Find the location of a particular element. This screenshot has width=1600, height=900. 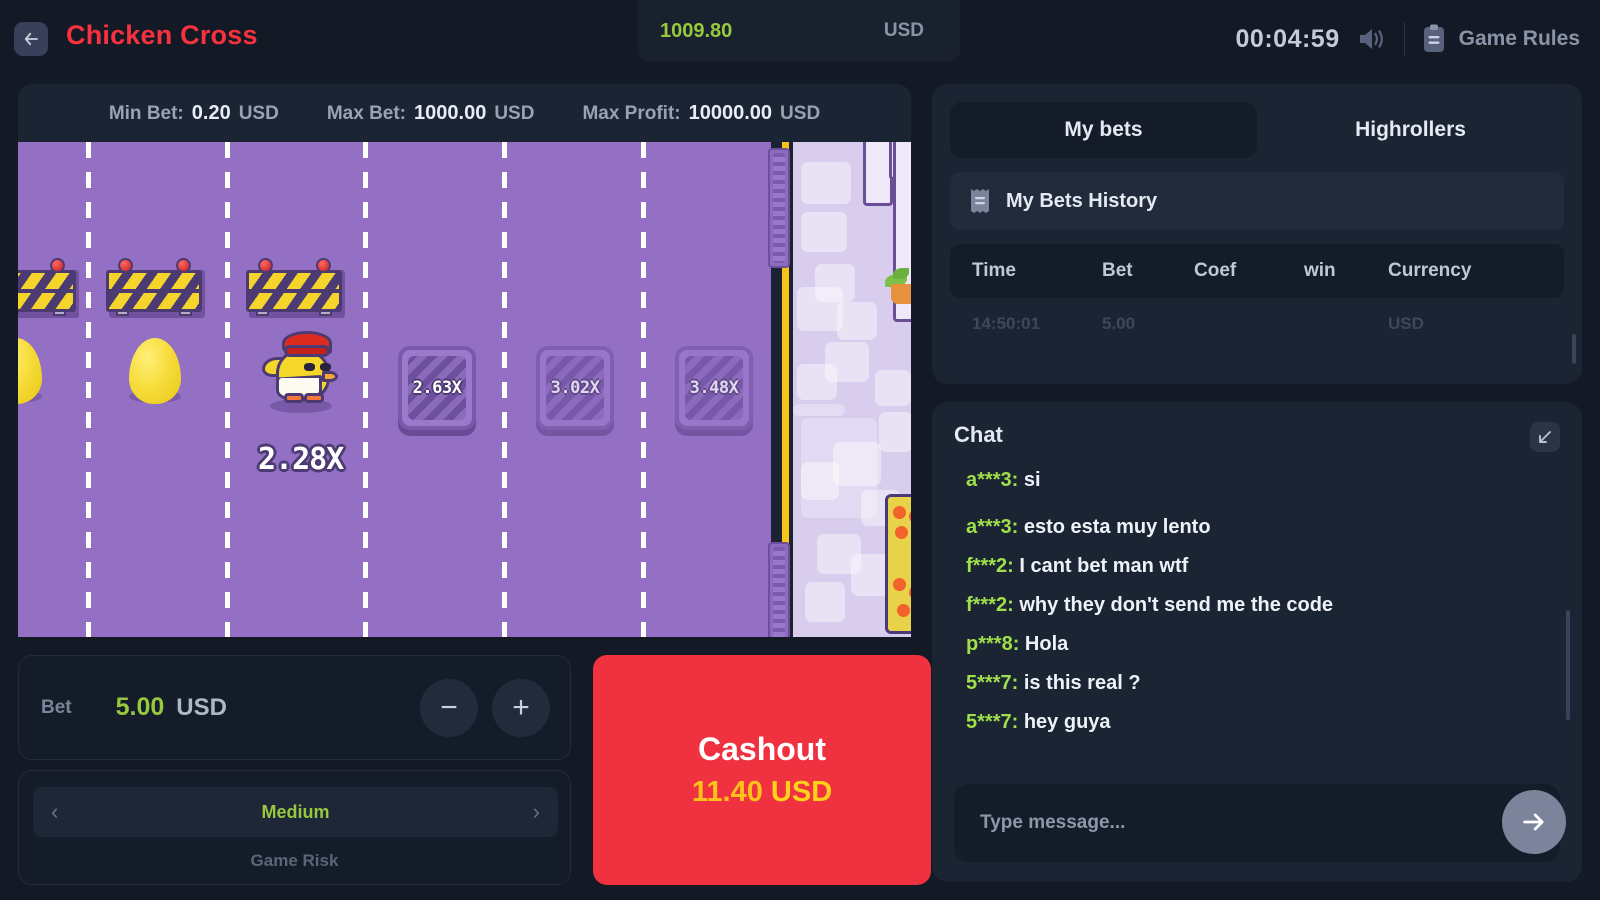

chat-scrollbar is located at coordinates (1568, 665).